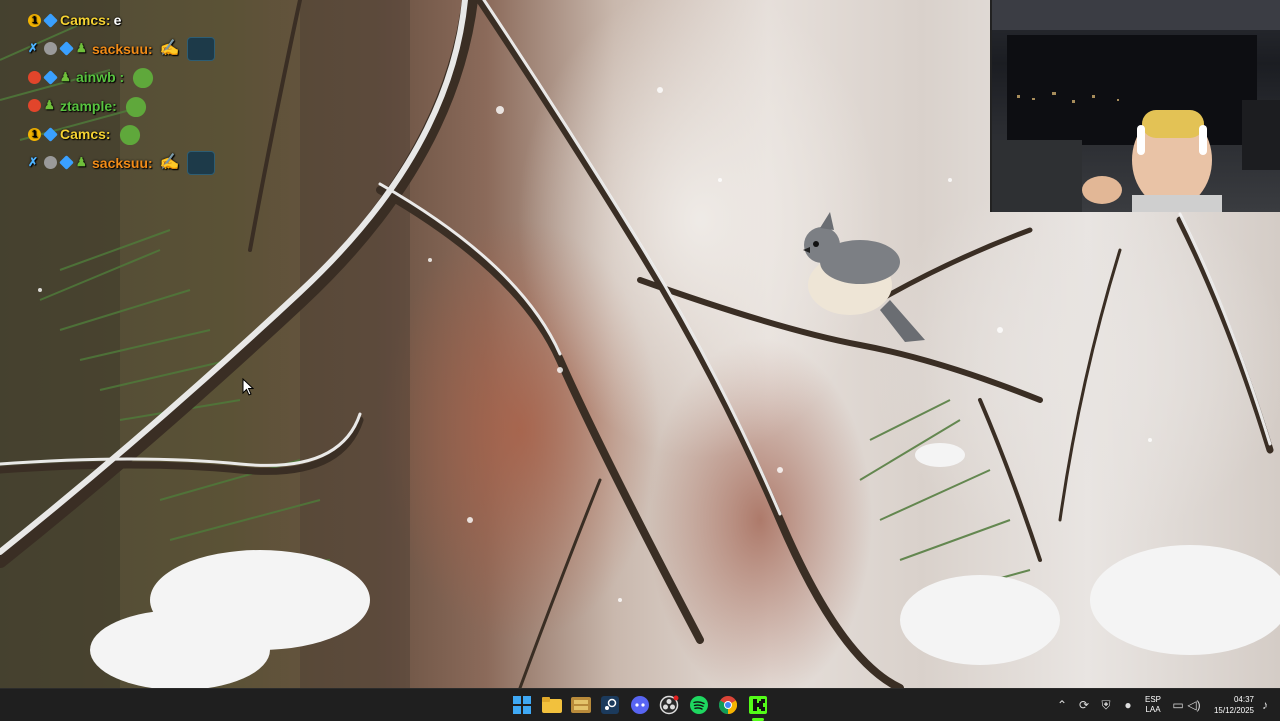 This screenshot has width=1280, height=721. Describe the element at coordinates (728, 705) in the screenshot. I see `chrome-icon` at that location.